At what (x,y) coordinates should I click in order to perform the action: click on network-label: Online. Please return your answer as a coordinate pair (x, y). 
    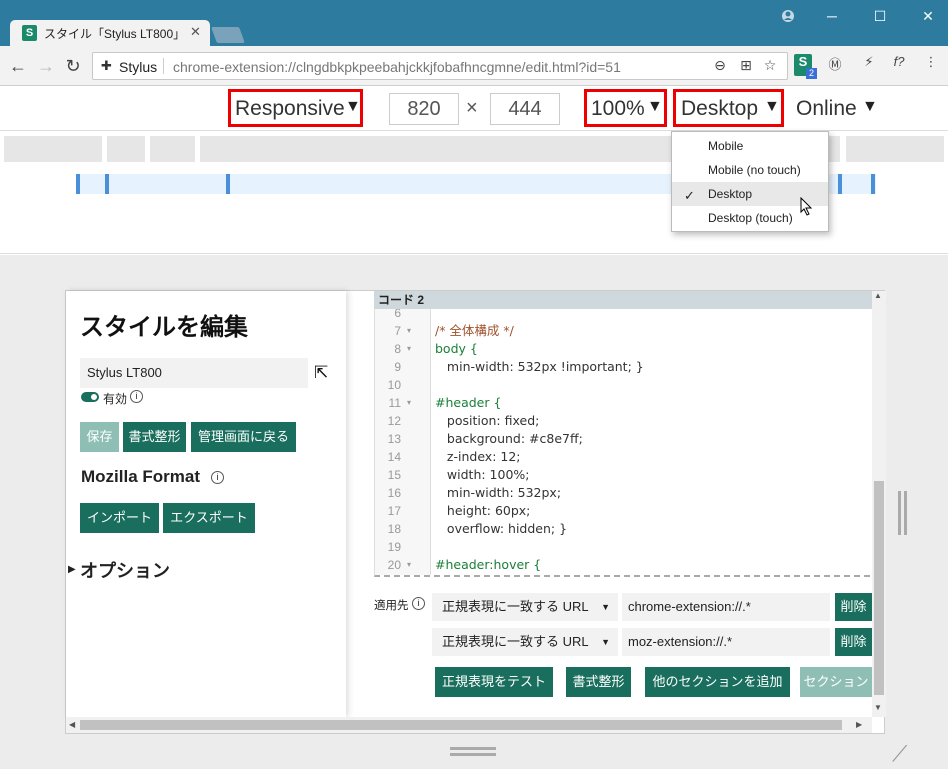
    Looking at the image, I should click on (826, 108).